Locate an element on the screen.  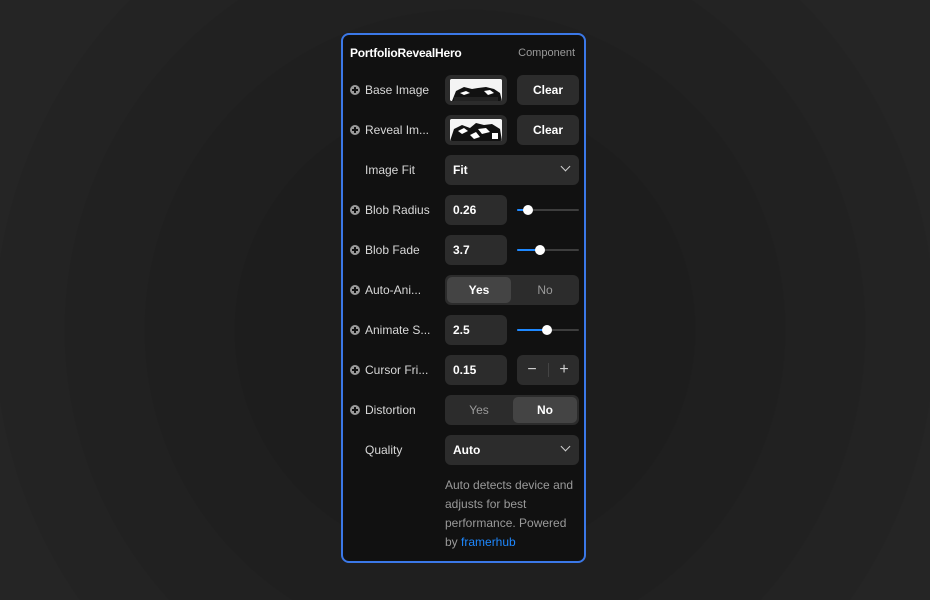
blob-radius-label: Blob Radius is located at coordinates (397, 210).